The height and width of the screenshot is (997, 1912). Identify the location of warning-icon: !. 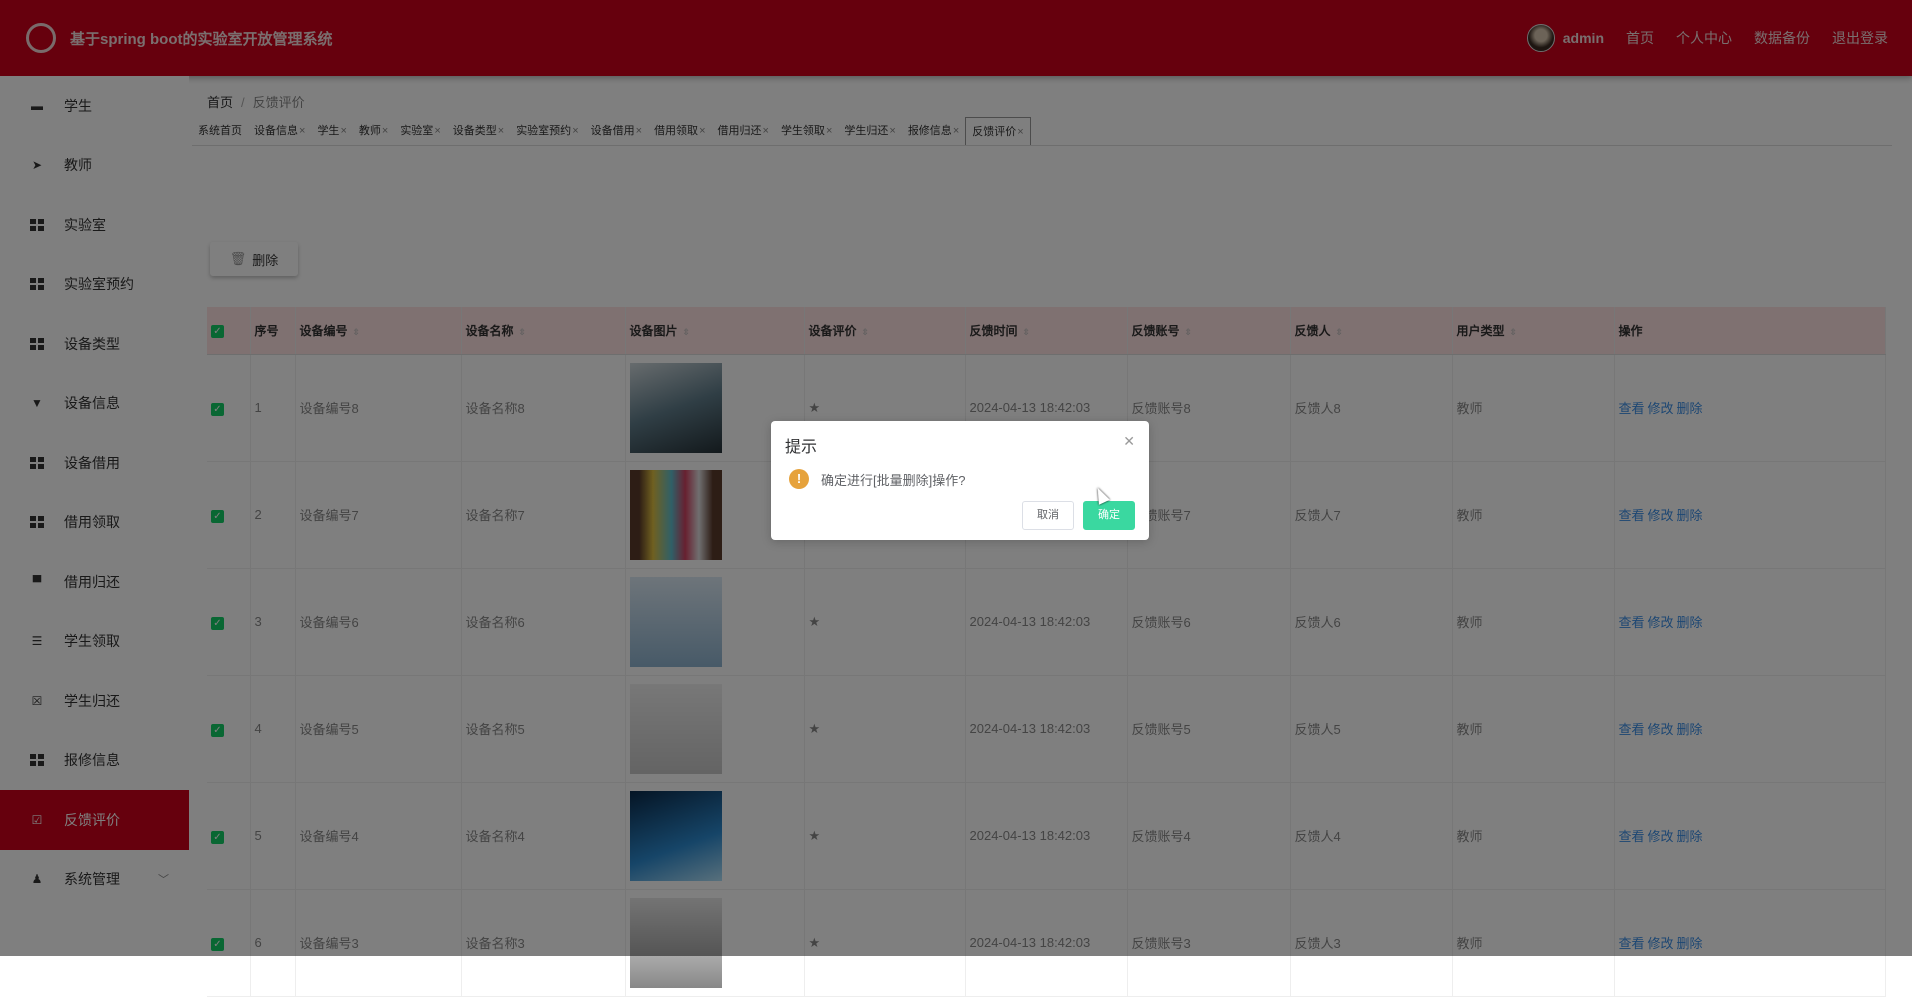
(799, 479).